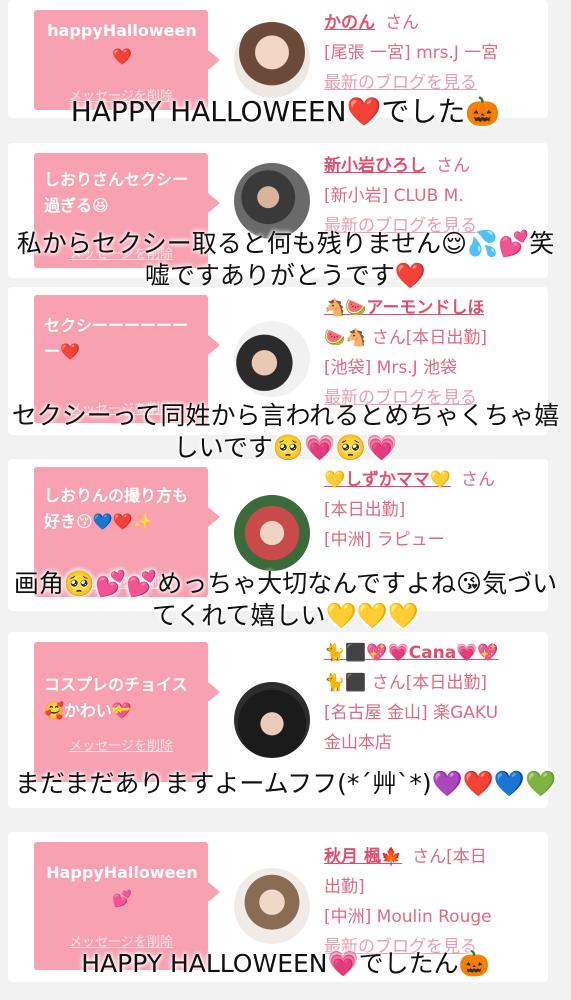 The image size is (571, 1000). Describe the element at coordinates (285, 599) in the screenshot. I see `overlay-caption: 画角🥺💕💕めっちゃ大切なんですよね😘気づいてくれて嬉しい💛💛💛` at that location.